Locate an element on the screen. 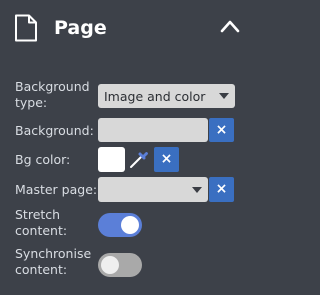  eyedropper-icon is located at coordinates (139, 159).